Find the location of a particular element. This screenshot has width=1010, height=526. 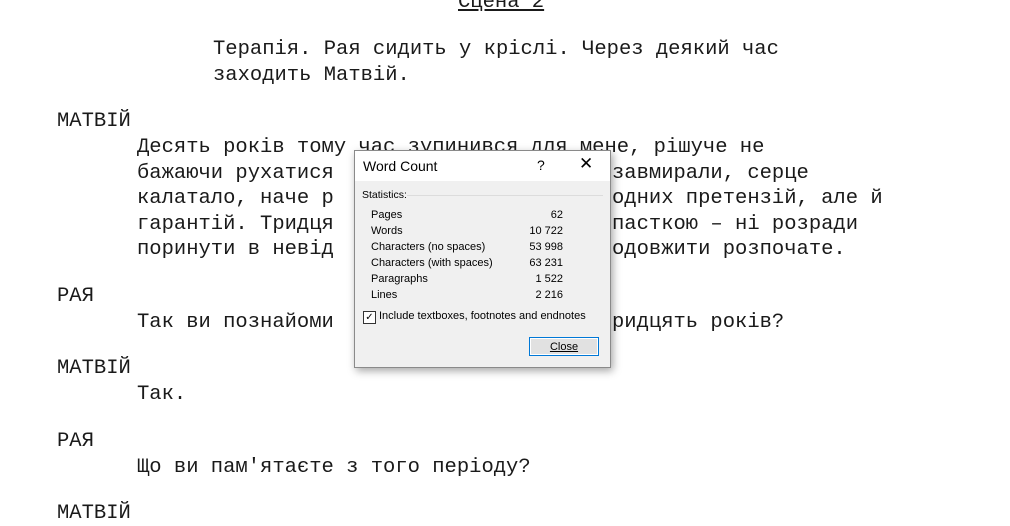

stat-row-pages: Pages 62 is located at coordinates (467, 217).